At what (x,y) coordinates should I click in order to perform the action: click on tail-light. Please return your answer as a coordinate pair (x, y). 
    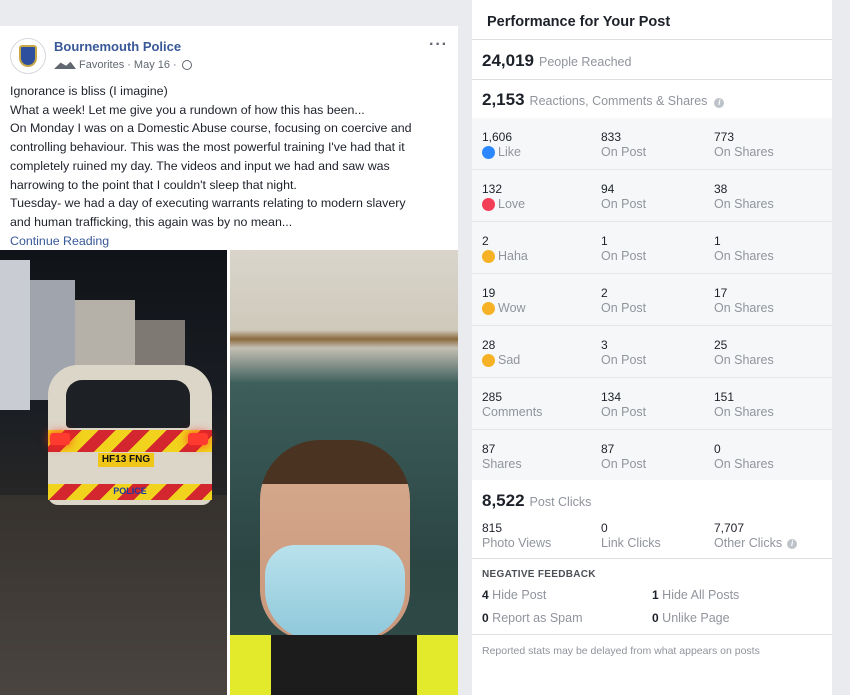
    Looking at the image, I should click on (60, 439).